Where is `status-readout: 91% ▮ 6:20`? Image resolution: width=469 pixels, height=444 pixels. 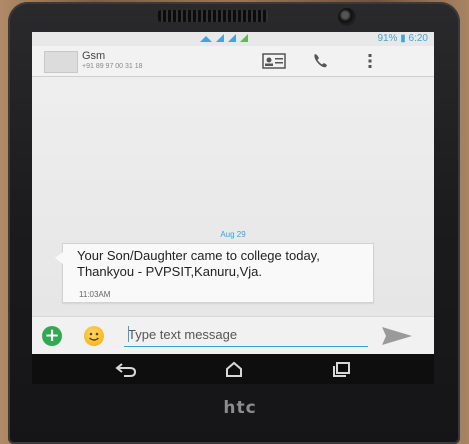 status-readout: 91% ▮ 6:20 is located at coordinates (402, 38).